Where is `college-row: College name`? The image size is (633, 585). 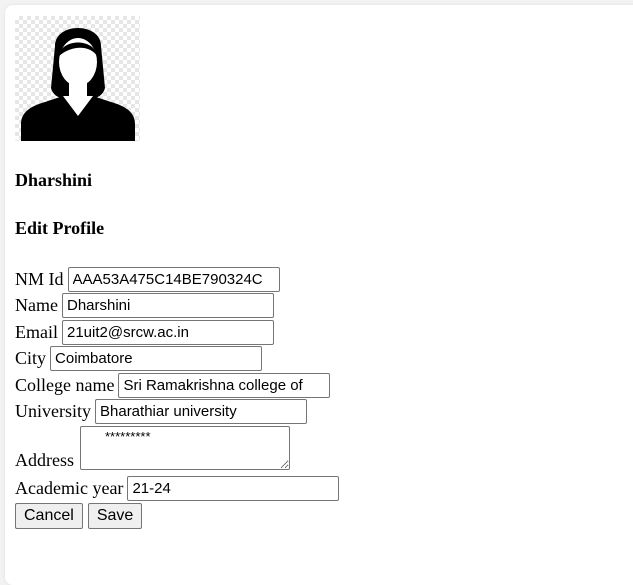 college-row: College name is located at coordinates (173, 385).